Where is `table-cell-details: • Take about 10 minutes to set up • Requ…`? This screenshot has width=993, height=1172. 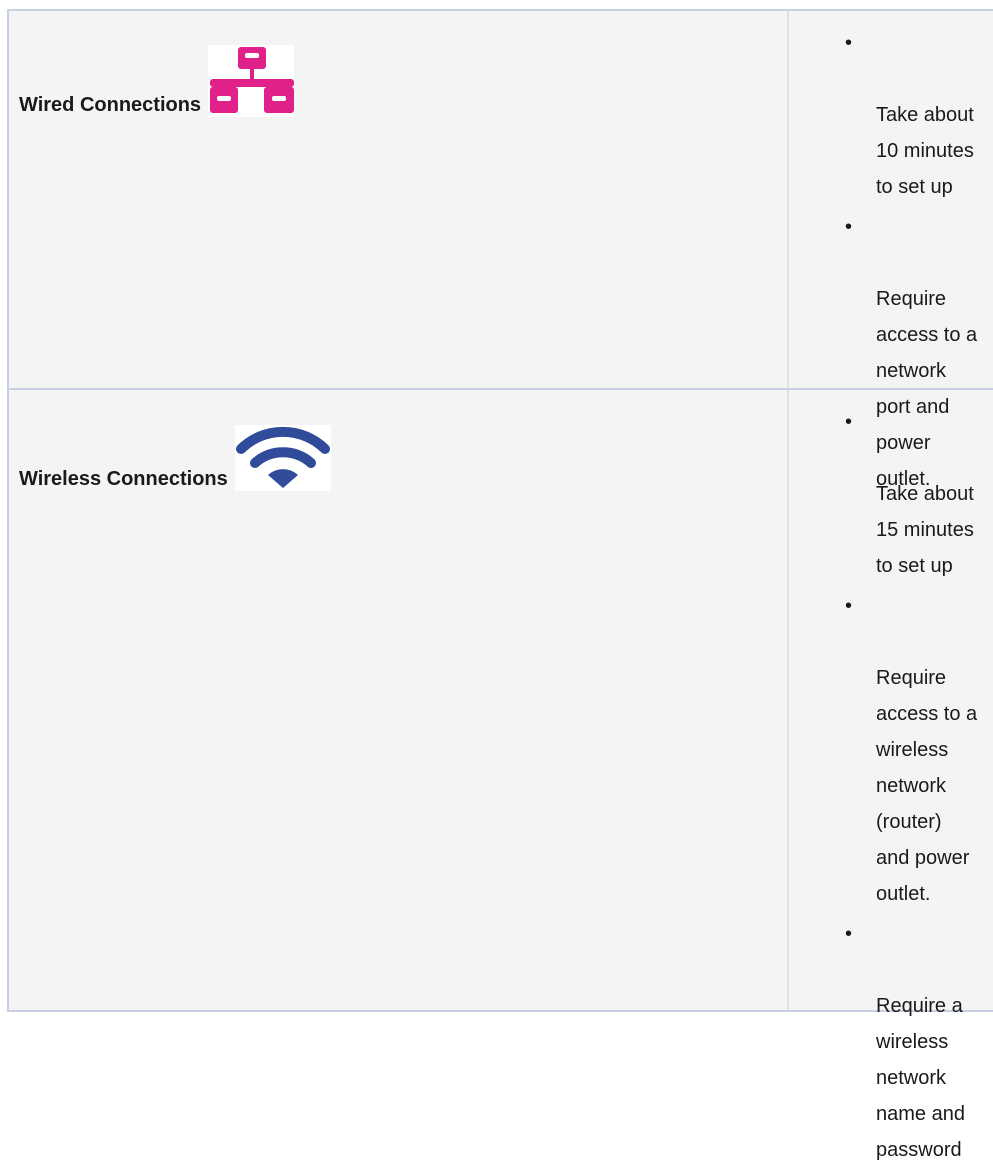 table-cell-details: • Take about 10 minutes to set up • Requ… is located at coordinates (891, 250).